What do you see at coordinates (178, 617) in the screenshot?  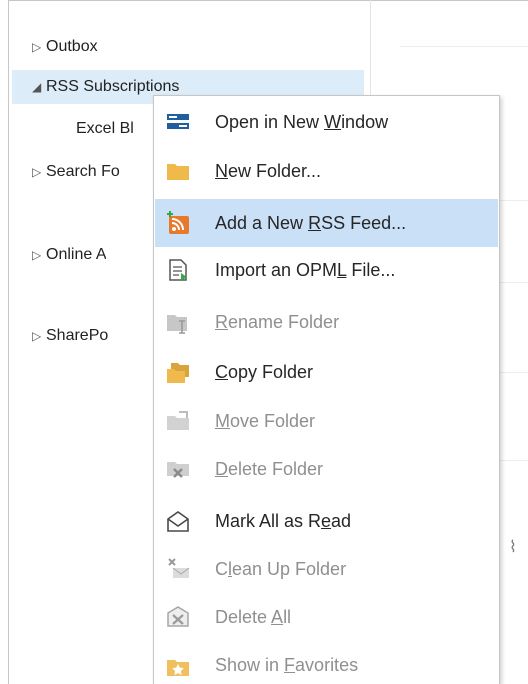 I see `delete-all-icon` at bounding box center [178, 617].